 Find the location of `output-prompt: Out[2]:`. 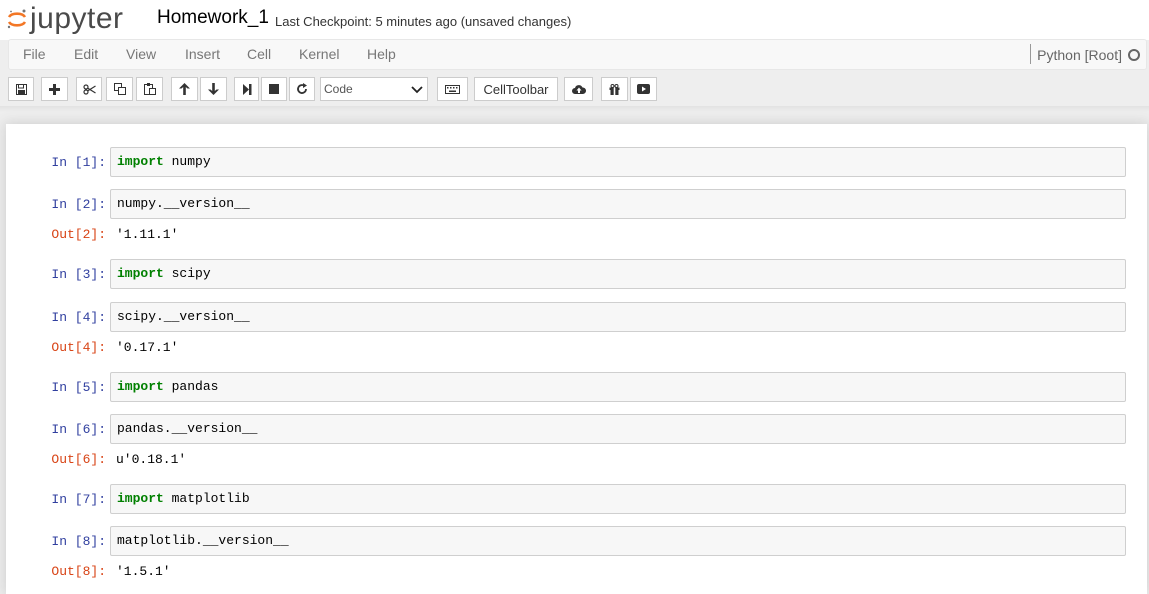

output-prompt: Out[2]: is located at coordinates (78, 234).